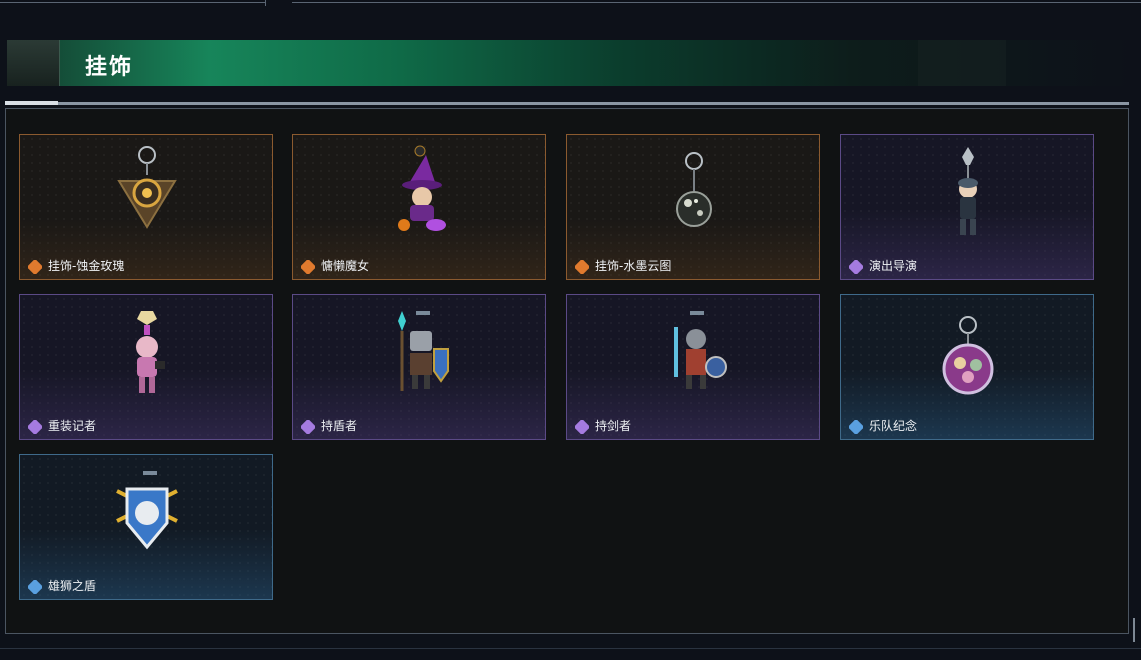 The width and height of the screenshot is (1141, 660). I want to click on charm-card-5: 重装记者, so click(146, 367).